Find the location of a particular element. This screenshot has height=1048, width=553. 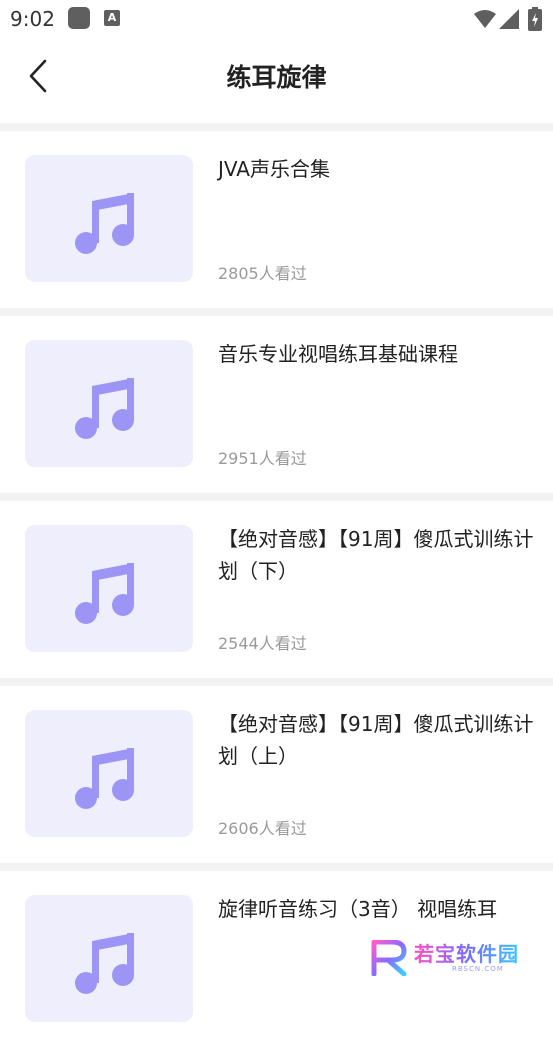

view-count: 2606人看过 is located at coordinates (262, 828).